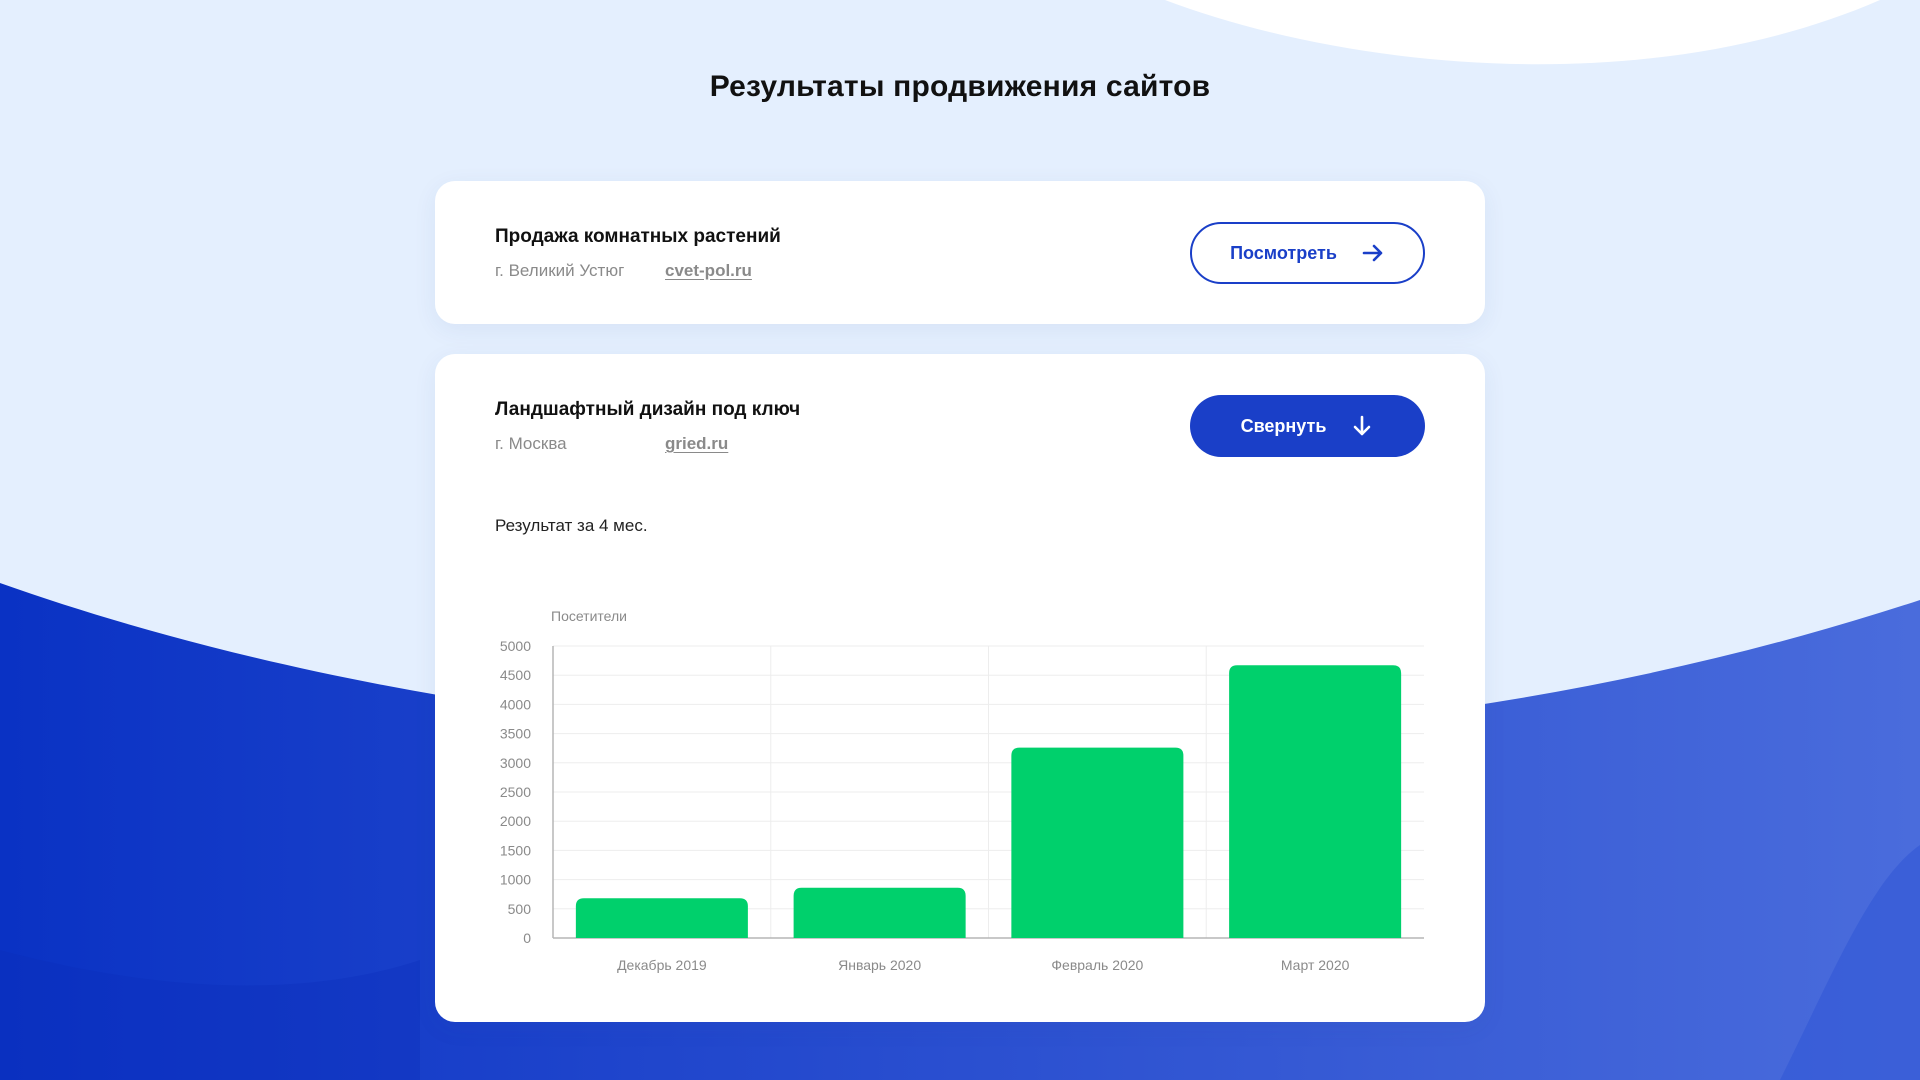 The width and height of the screenshot is (1920, 1080). I want to click on y-tick-label: 4500, so click(515, 675).